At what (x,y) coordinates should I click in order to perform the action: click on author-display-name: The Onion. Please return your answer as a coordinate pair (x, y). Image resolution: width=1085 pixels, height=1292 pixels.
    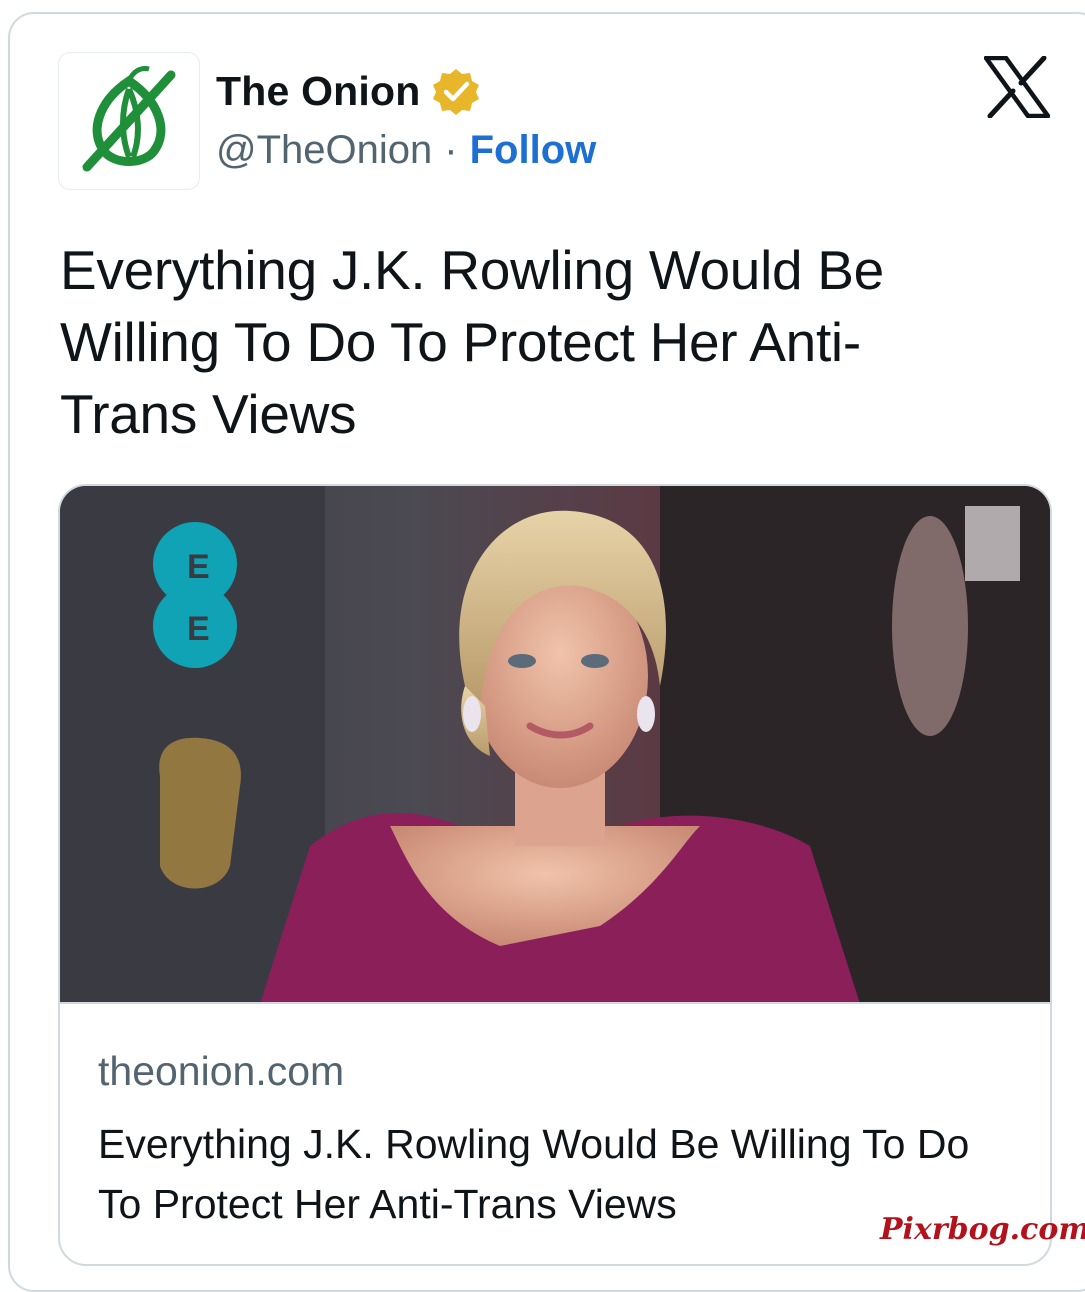
    Looking at the image, I should click on (348, 91).